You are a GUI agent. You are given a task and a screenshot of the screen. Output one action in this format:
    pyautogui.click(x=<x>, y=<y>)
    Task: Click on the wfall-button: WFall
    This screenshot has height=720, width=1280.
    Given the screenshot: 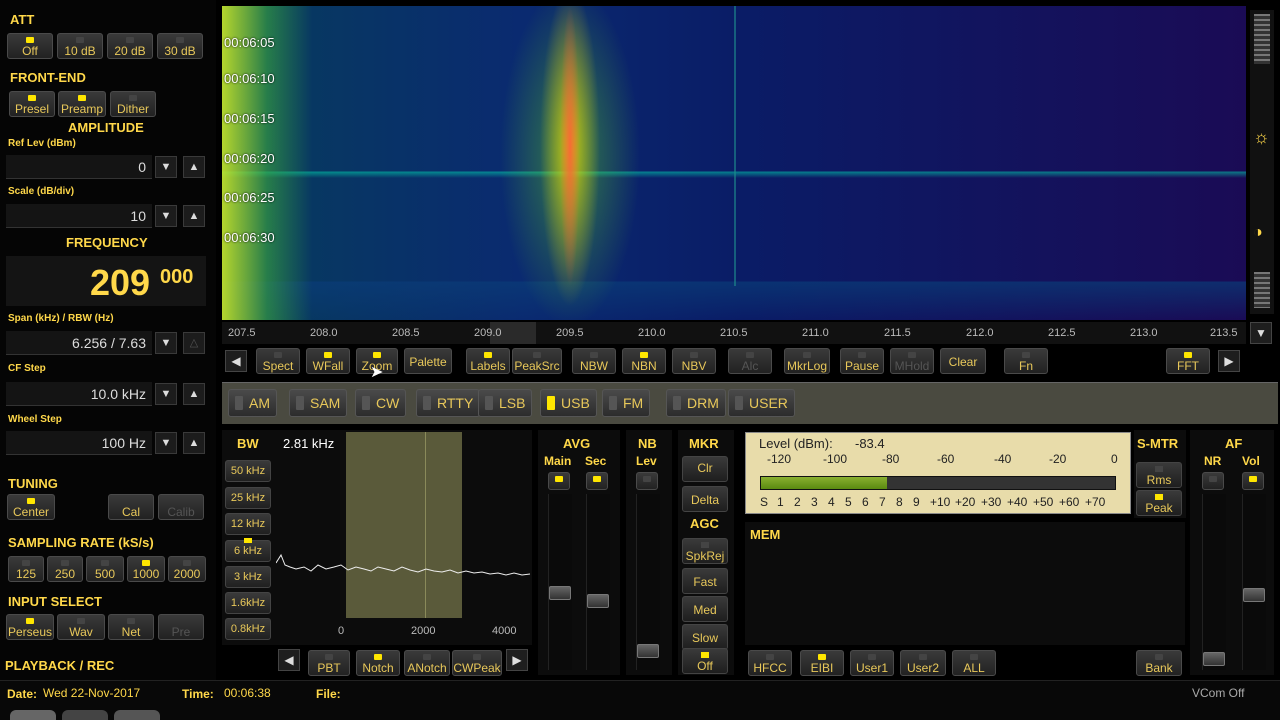 What is the action you would take?
    pyautogui.click(x=328, y=361)
    